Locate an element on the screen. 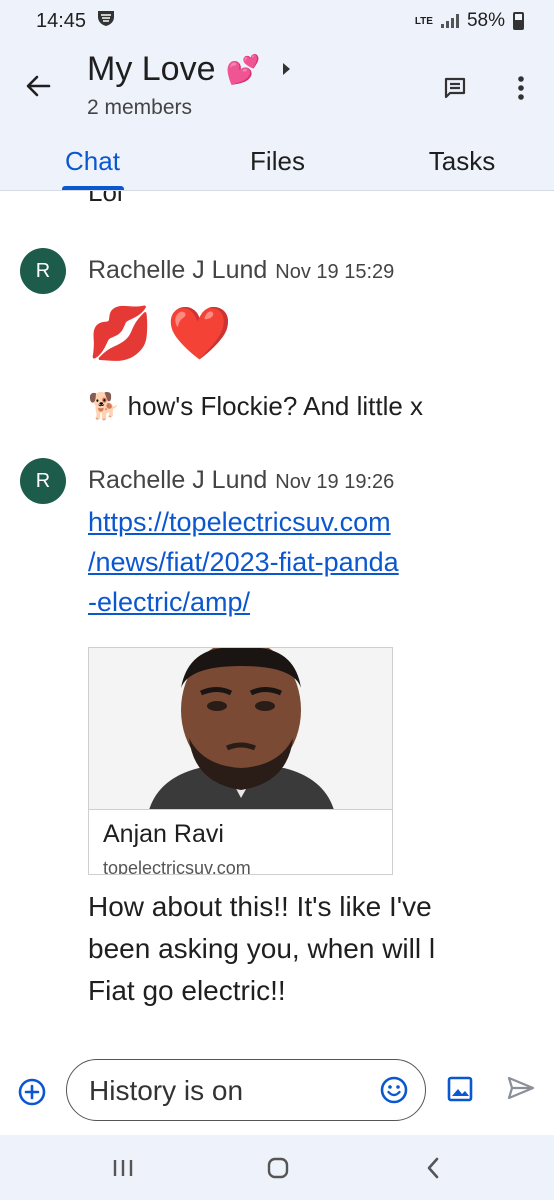 Image resolution: width=554 pixels, height=1200 pixels. message-header: Rachelle J Lund Nov 19 19:26 is located at coordinates (241, 480).